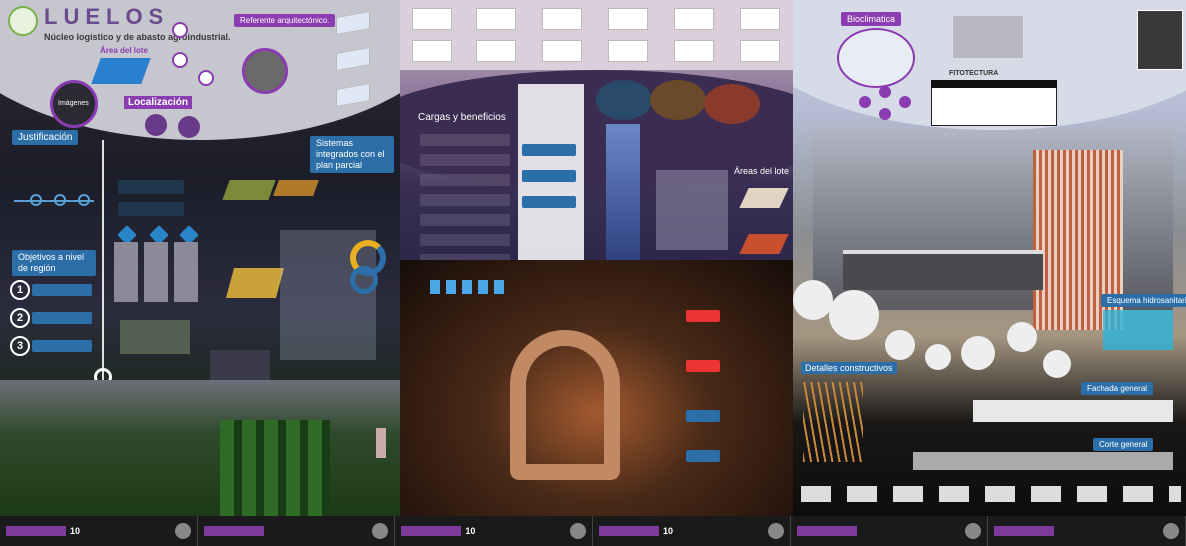 The width and height of the screenshot is (1186, 546). Describe the element at coordinates (494, 531) in the screenshot. I see `footer-cell-3: 10` at that location.